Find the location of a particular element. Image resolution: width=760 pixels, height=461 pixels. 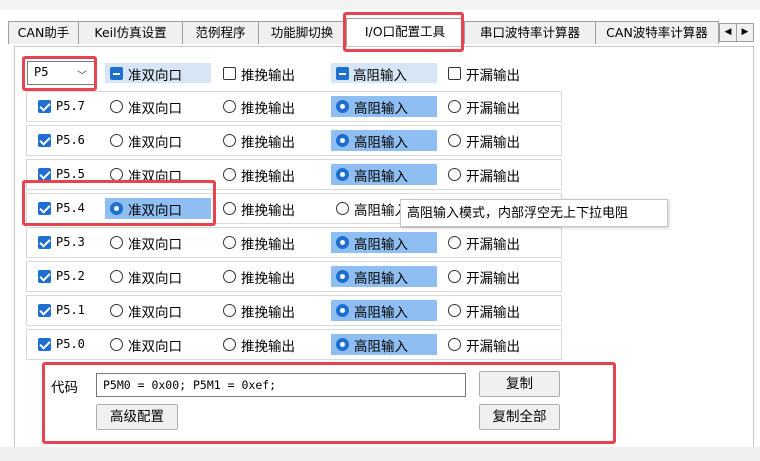

pin-label: P5.7 is located at coordinates (70, 106).